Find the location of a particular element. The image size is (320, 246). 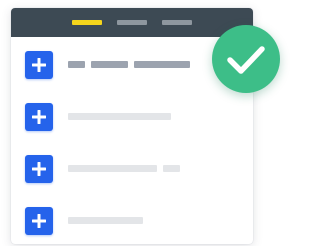

checkmark-icon is located at coordinates (246, 60).